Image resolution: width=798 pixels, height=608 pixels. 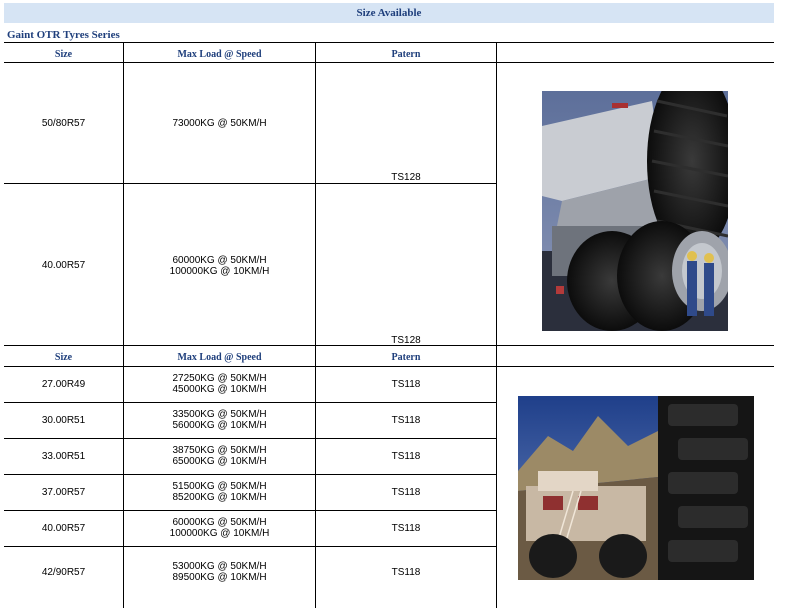 I want to click on table1-row2-load-line1: 60000KG @ 50KM/H, so click(x=219, y=260).